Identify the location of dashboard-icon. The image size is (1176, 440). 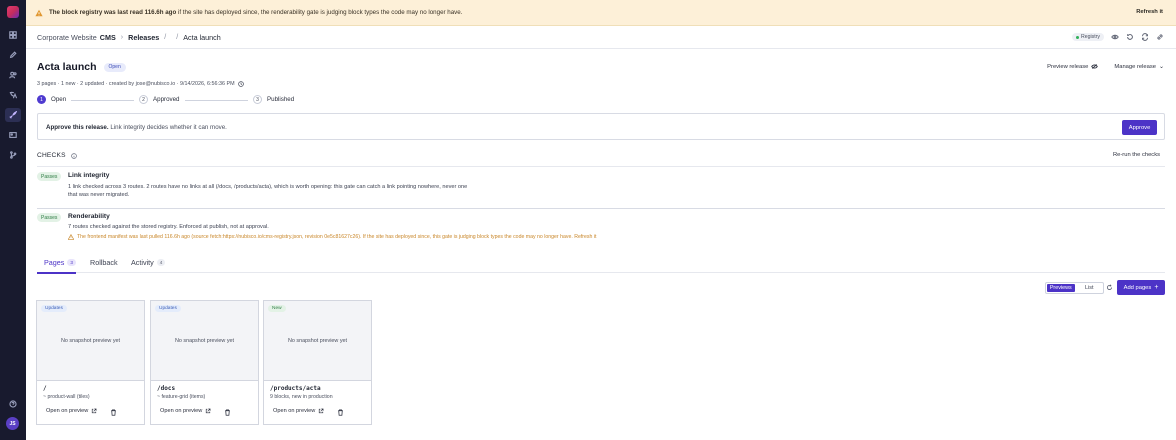
(13, 35).